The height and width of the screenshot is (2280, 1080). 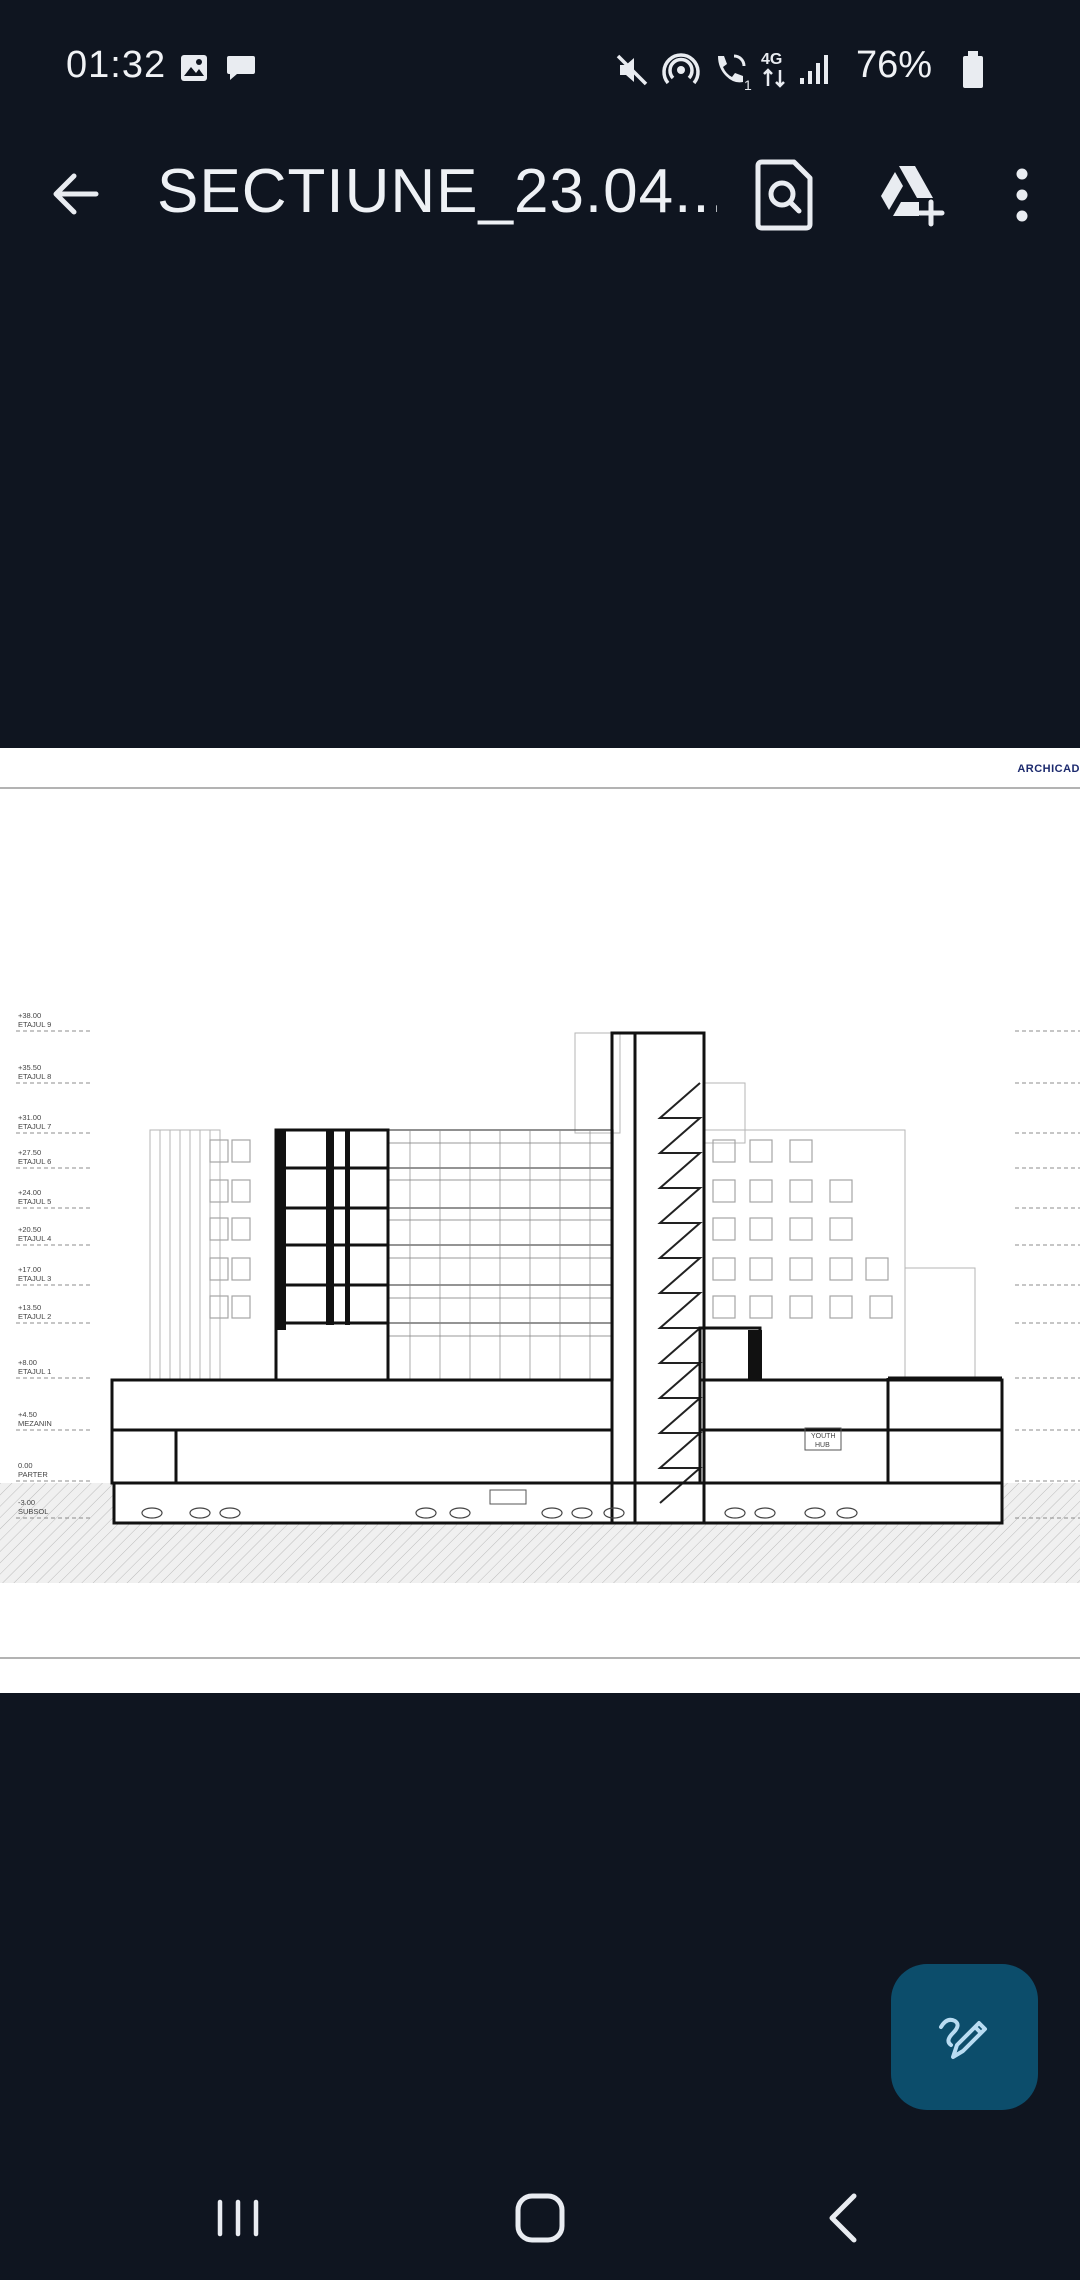 I want to click on status-right: 1 4G 76%, so click(x=820, y=68).